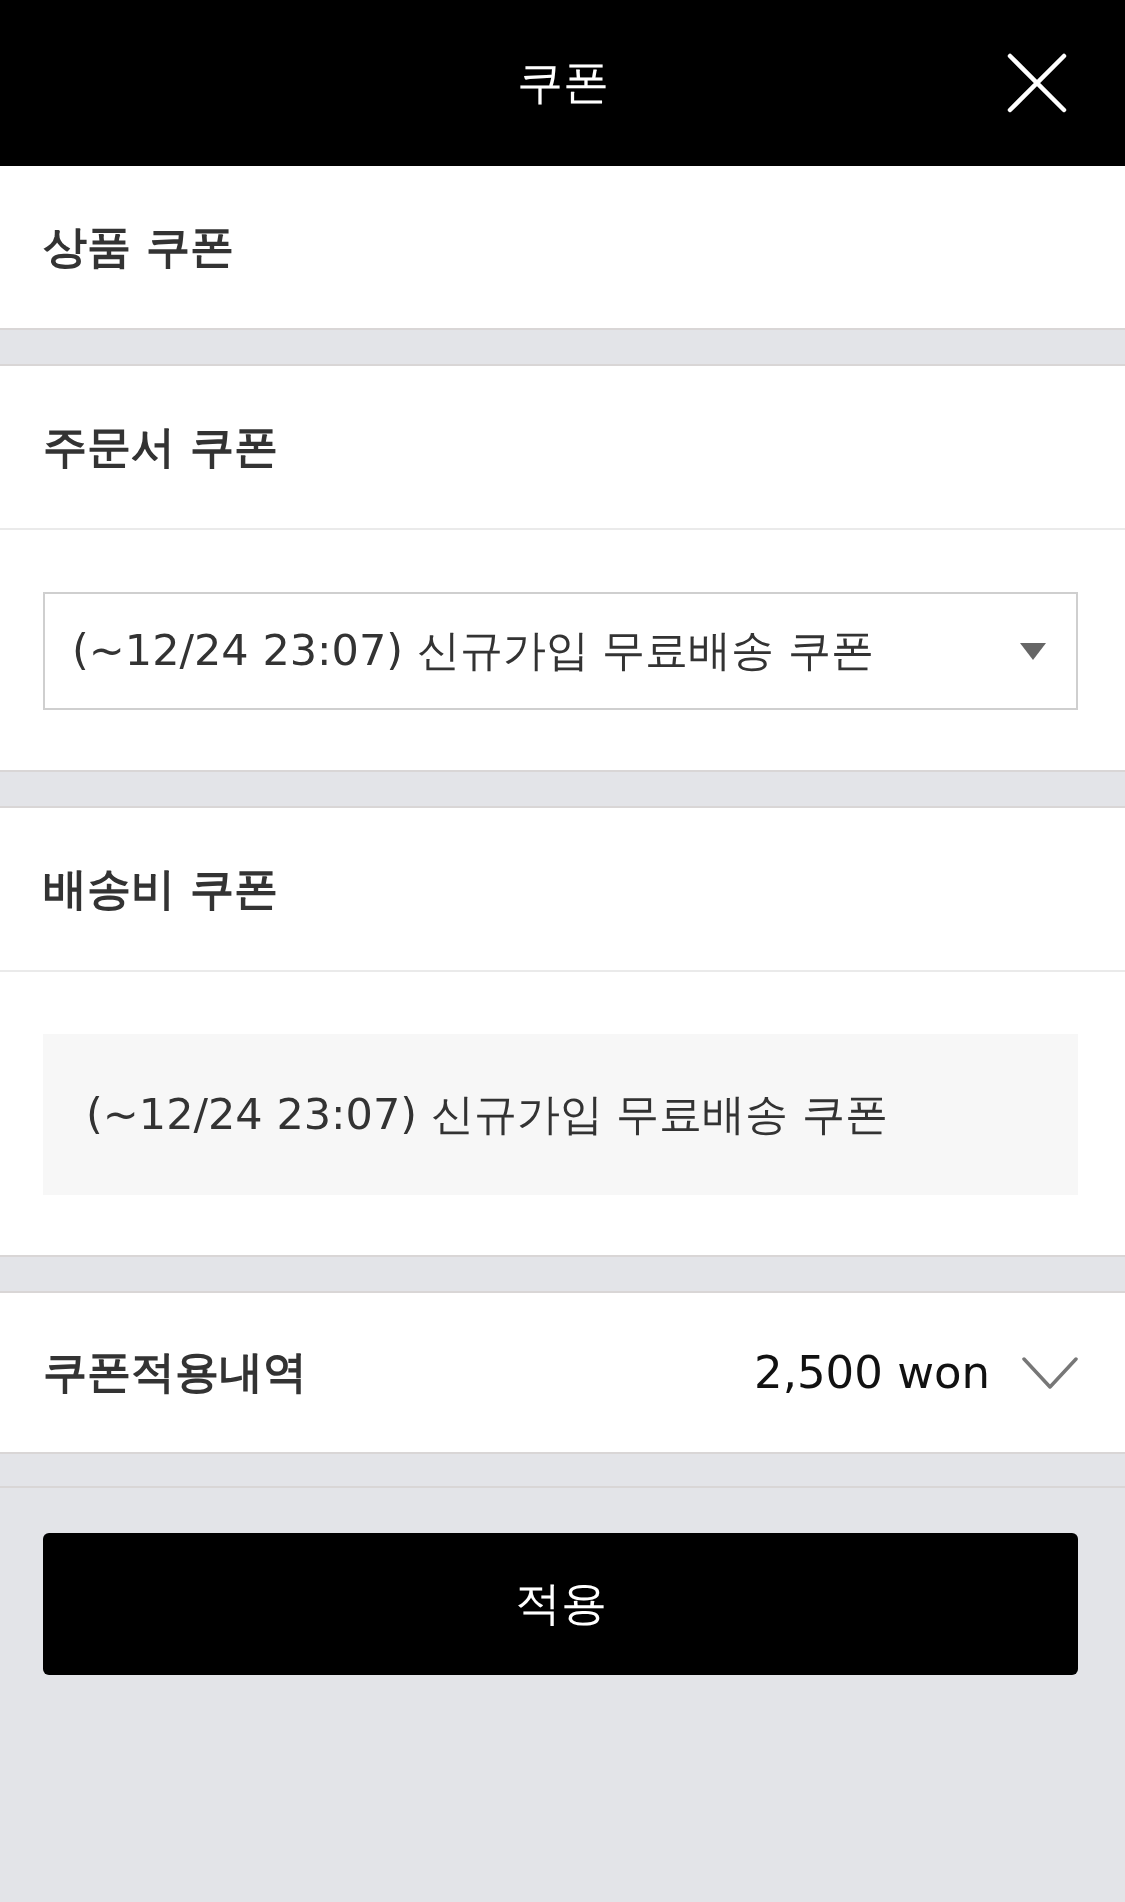 This screenshot has height=1902, width=1125. I want to click on close-button, so click(1037, 83).